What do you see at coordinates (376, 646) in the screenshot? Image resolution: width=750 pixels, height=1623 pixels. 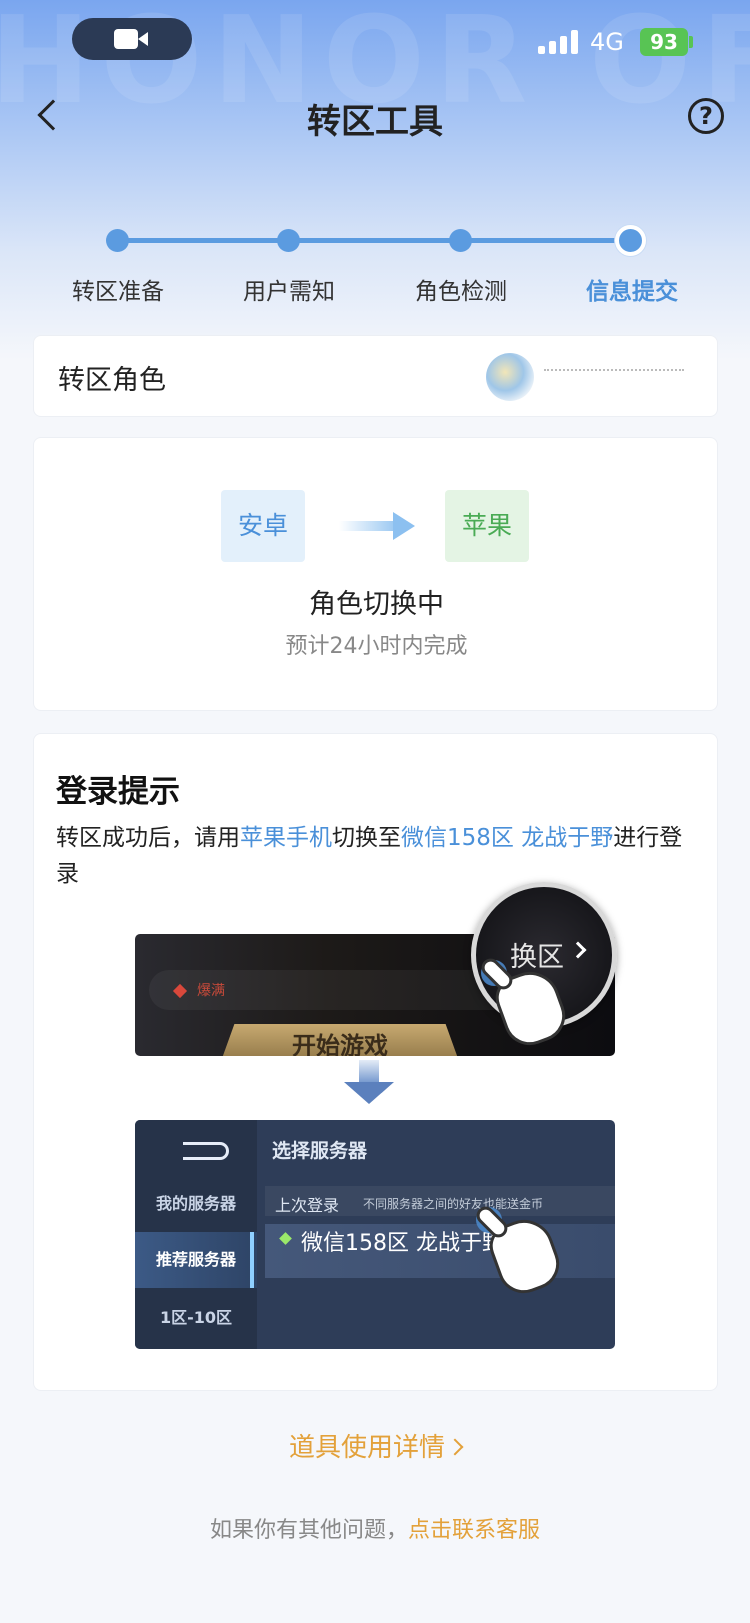 I see `switch-eta: 预计24小时内完成` at bounding box center [376, 646].